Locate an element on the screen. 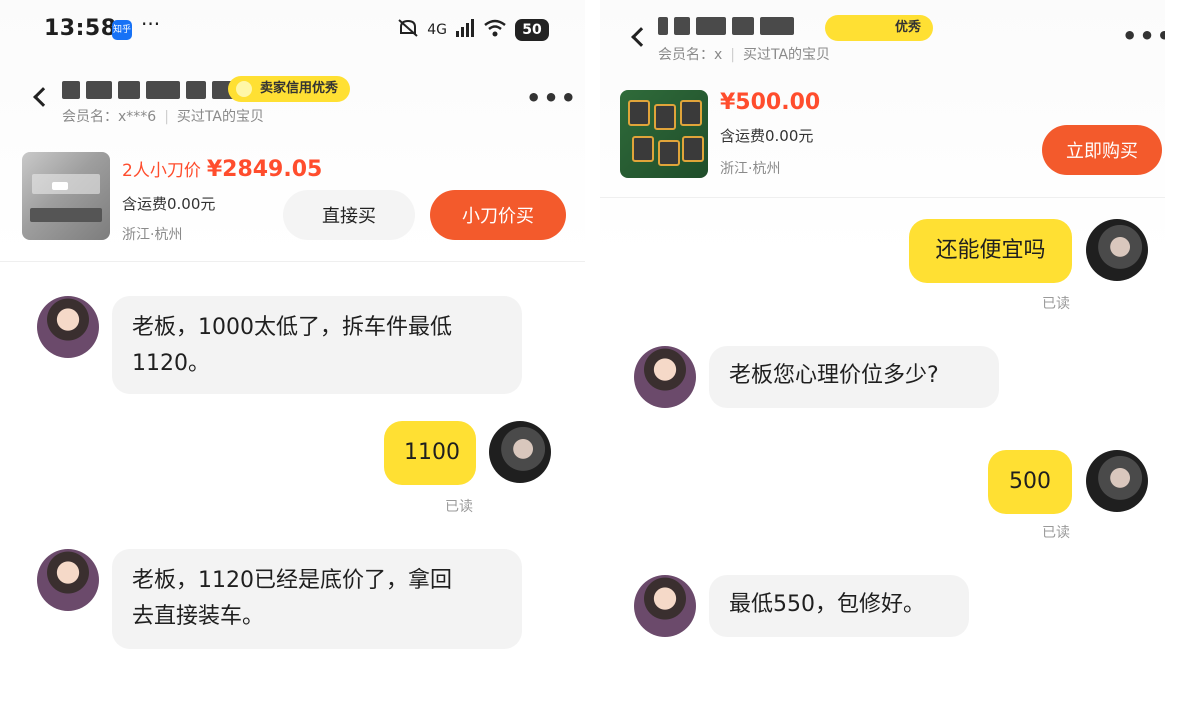  message-text: 去直接装车。 is located at coordinates (198, 616).